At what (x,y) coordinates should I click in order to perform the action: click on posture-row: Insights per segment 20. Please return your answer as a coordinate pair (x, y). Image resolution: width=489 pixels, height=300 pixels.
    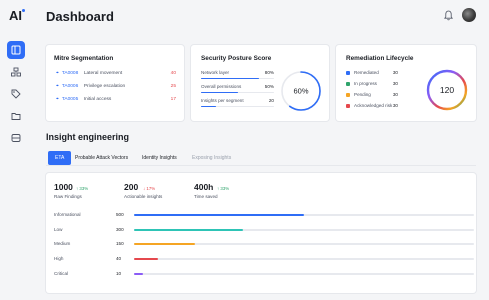
    Looking at the image, I should click on (237, 103).